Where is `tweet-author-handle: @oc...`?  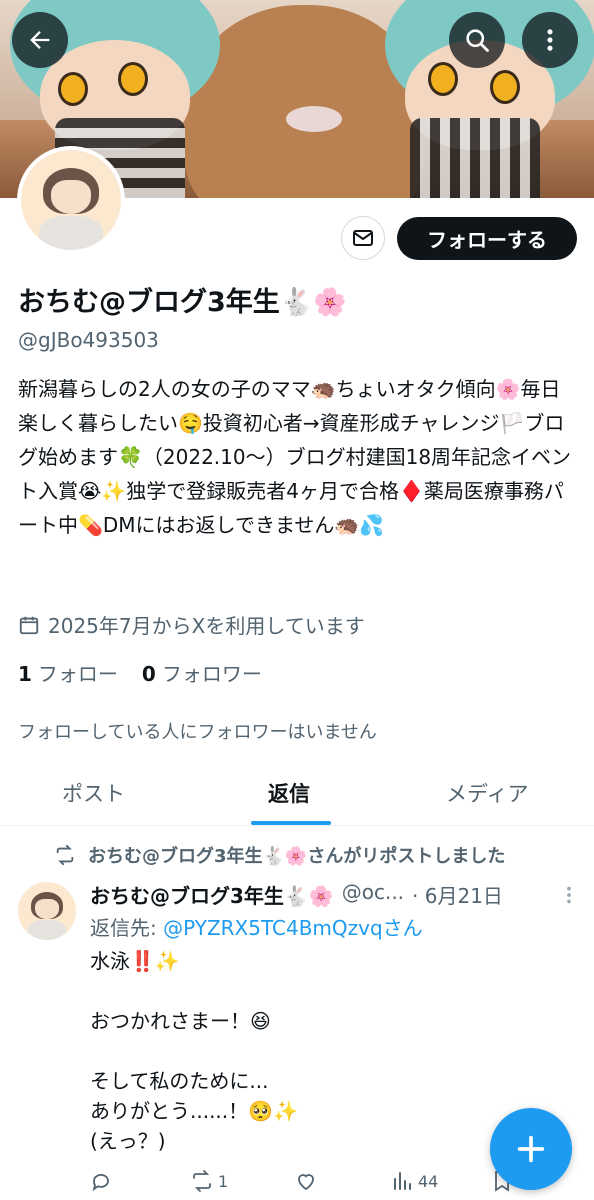
tweet-author-handle: @oc... is located at coordinates (373, 894).